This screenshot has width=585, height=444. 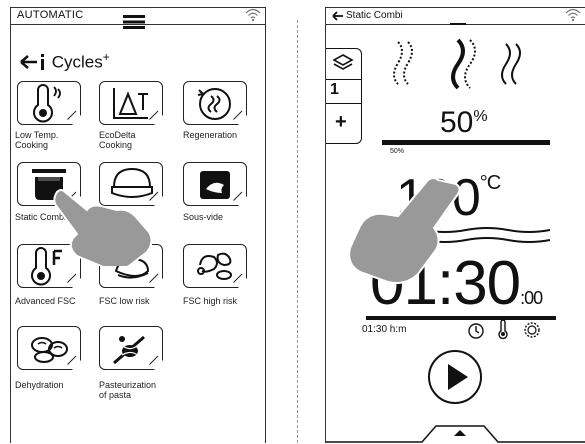 I want to click on humidity-slider, so click(x=466, y=142).